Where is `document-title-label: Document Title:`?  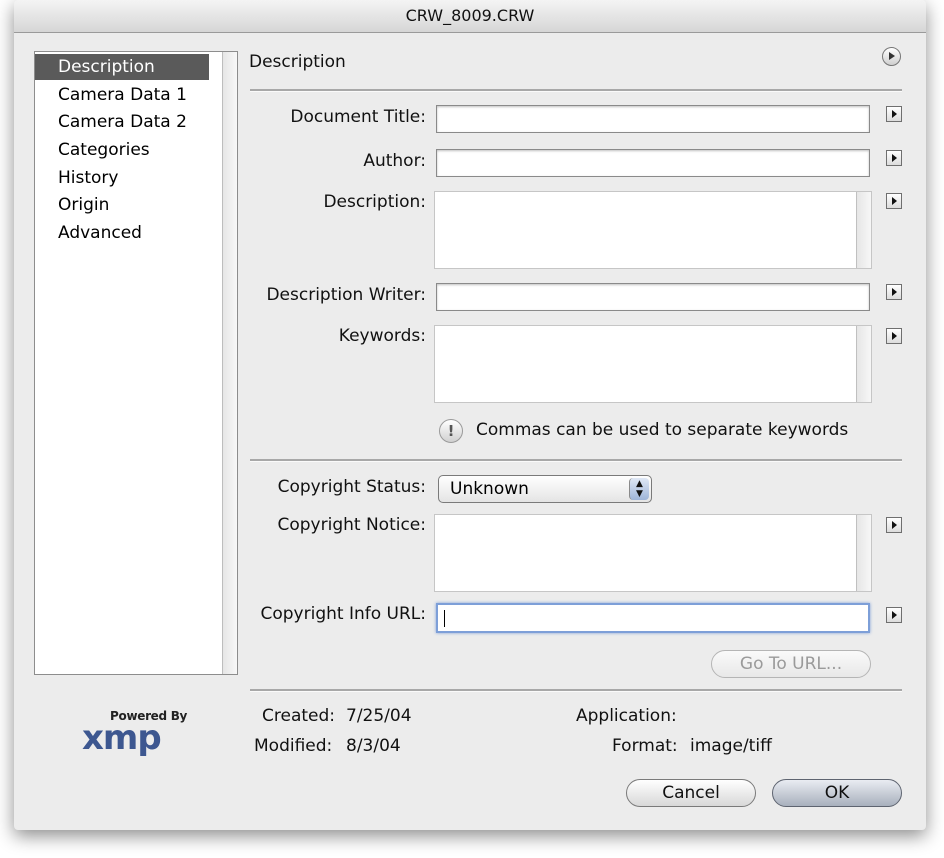 document-title-label: Document Title: is located at coordinates (358, 117).